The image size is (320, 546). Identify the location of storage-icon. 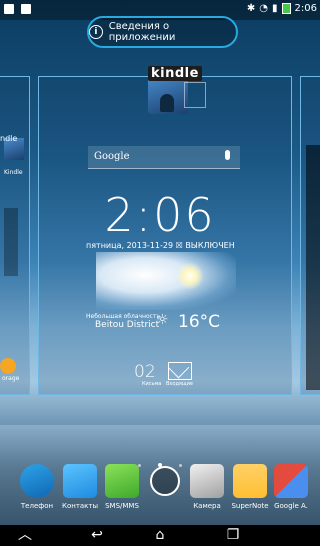
(8, 366).